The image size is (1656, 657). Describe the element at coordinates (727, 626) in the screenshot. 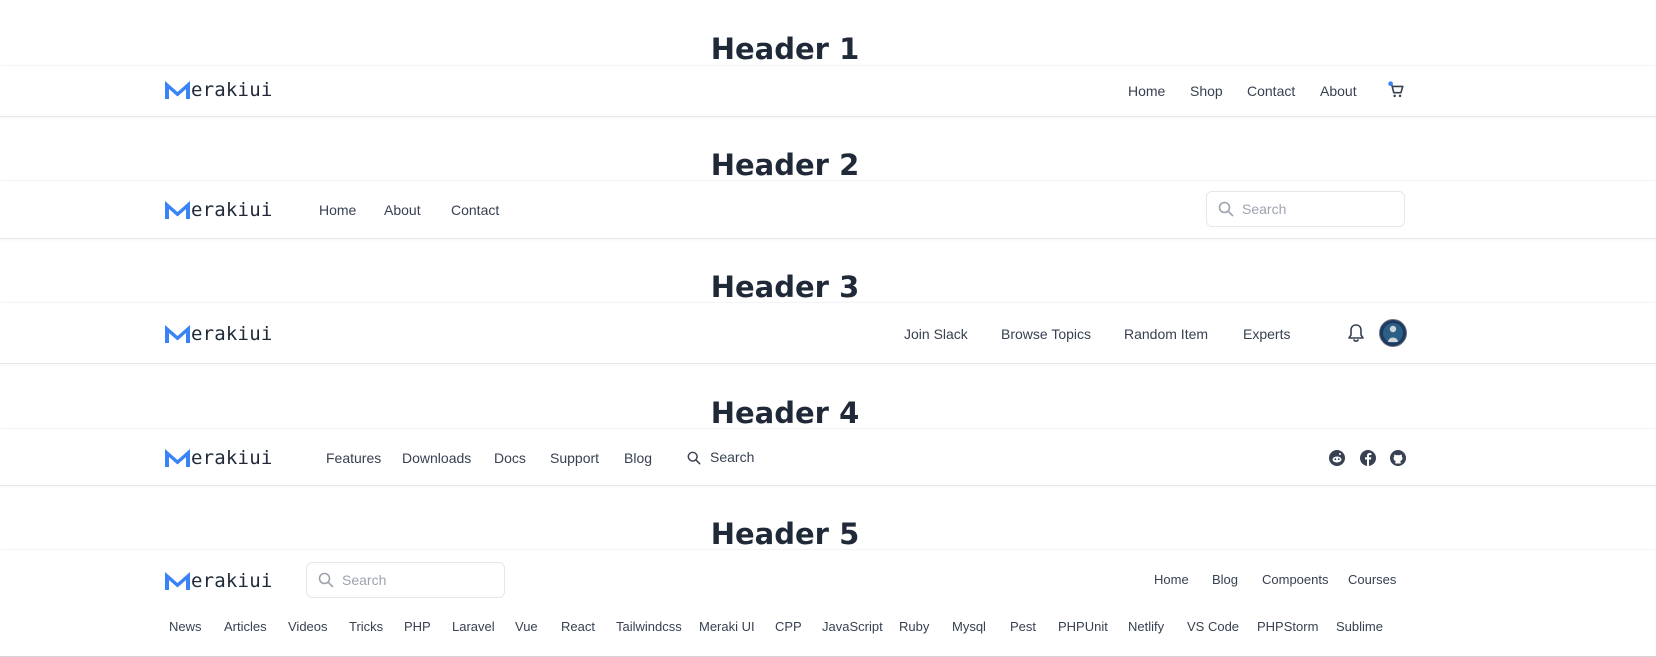

I see `category-meraki-ui: Meraki UI` at that location.